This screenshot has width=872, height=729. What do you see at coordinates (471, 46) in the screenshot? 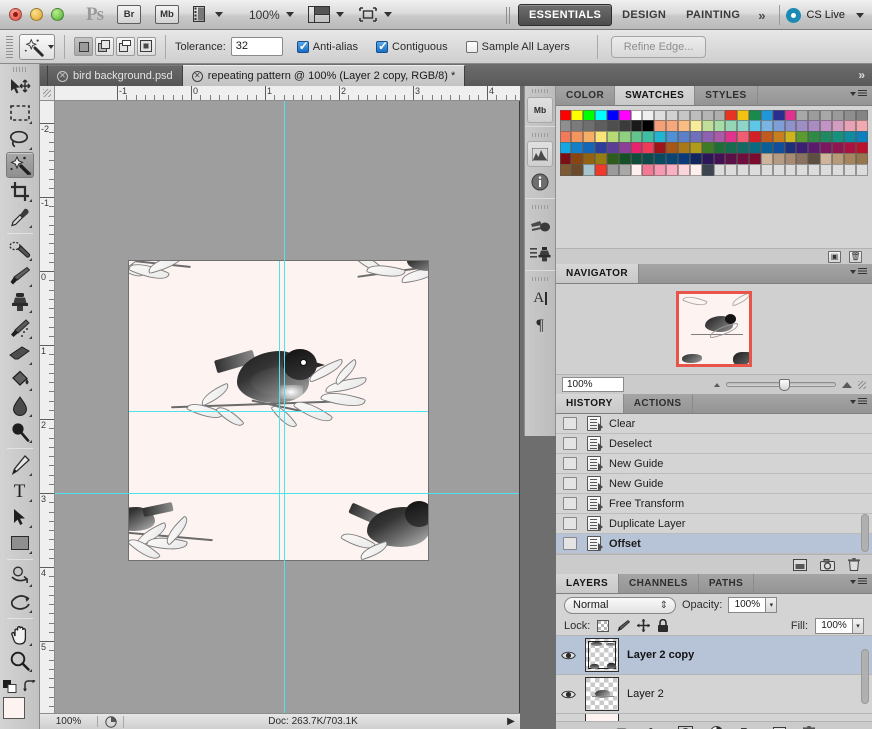
I see `sample-all-layers-checkbox` at bounding box center [471, 46].